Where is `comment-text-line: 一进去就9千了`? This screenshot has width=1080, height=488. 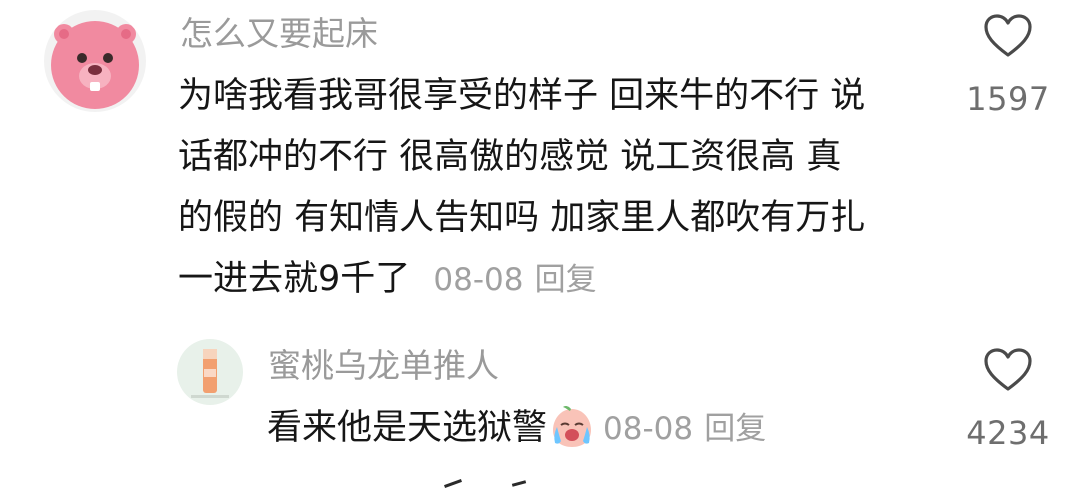 comment-text-line: 一进去就9千了 is located at coordinates (294, 279).